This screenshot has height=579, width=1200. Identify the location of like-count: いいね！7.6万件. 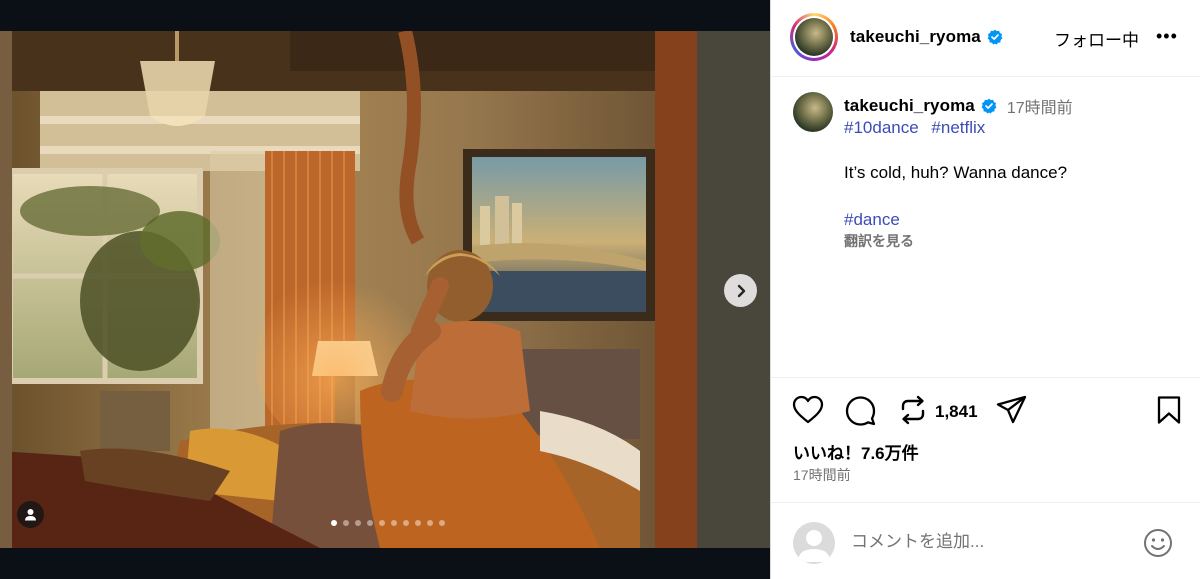
(856, 451).